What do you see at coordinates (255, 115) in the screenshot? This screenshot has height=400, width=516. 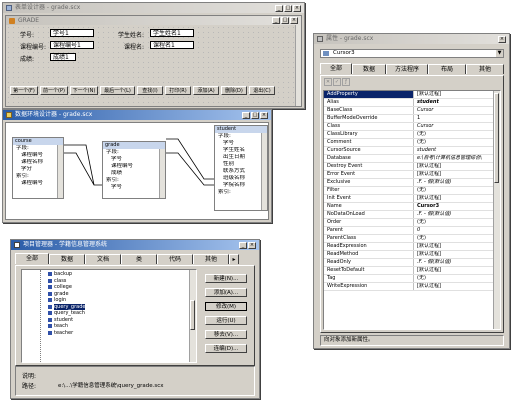 I see `maximize-icon: □` at bounding box center [255, 115].